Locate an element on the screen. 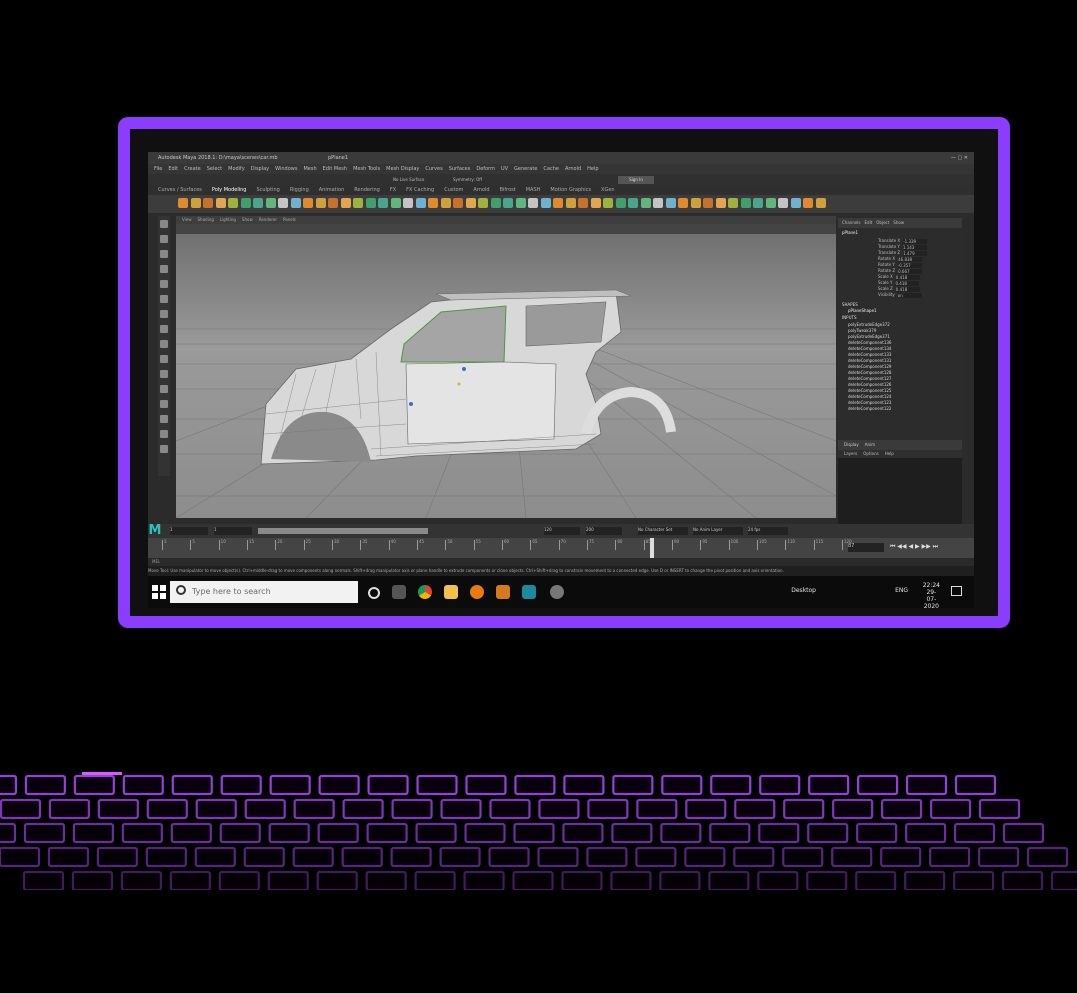  layer-menu-help: Help is located at coordinates (889, 453).